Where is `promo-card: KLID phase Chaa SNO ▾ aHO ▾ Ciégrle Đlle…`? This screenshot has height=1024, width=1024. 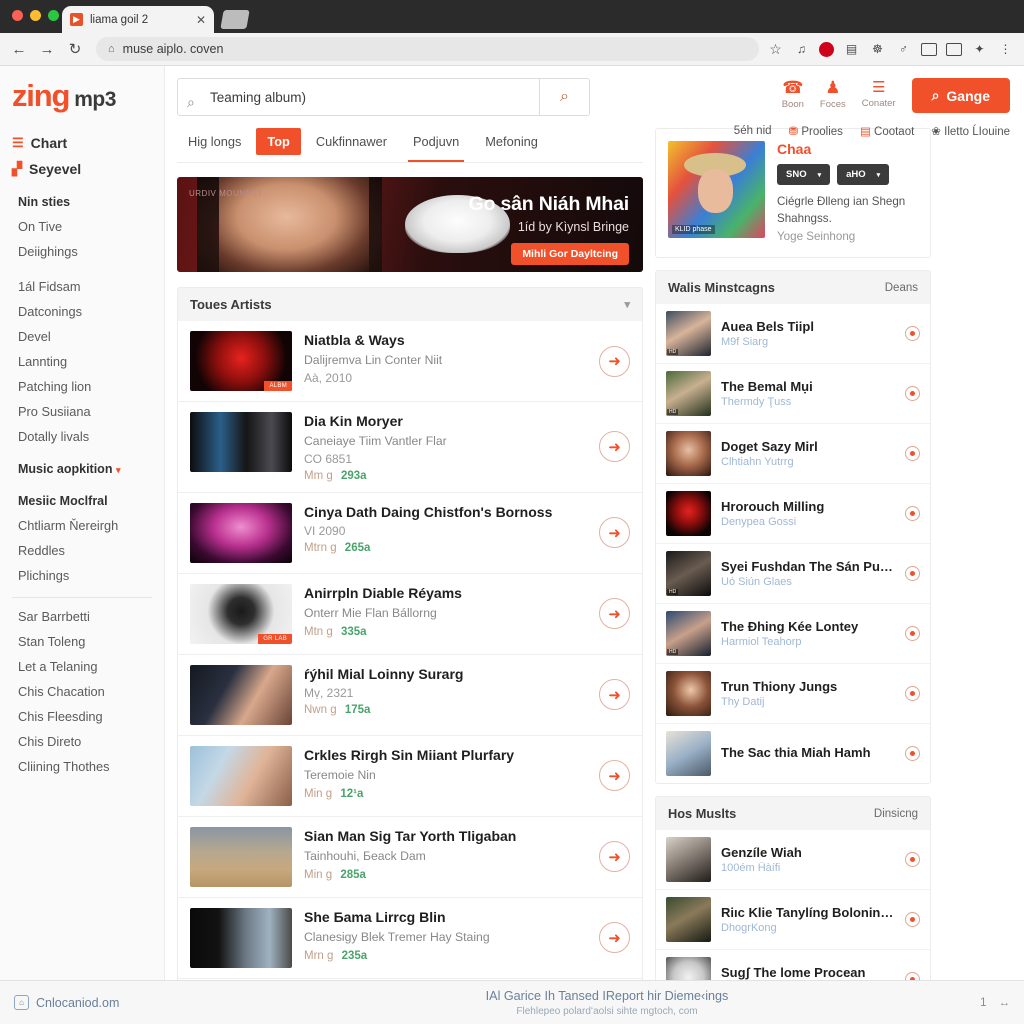 promo-card: KLID phase Chaa SNO ▾ aHO ▾ Ciégrle Đlle… is located at coordinates (793, 193).